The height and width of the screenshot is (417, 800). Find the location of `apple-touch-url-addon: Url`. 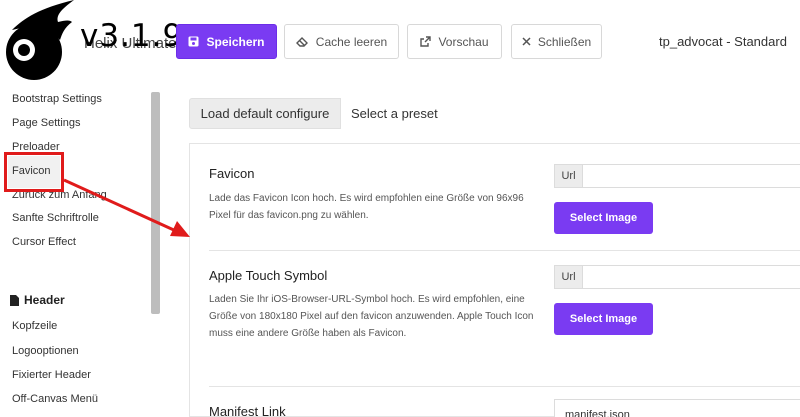

apple-touch-url-addon: Url is located at coordinates (569, 277).